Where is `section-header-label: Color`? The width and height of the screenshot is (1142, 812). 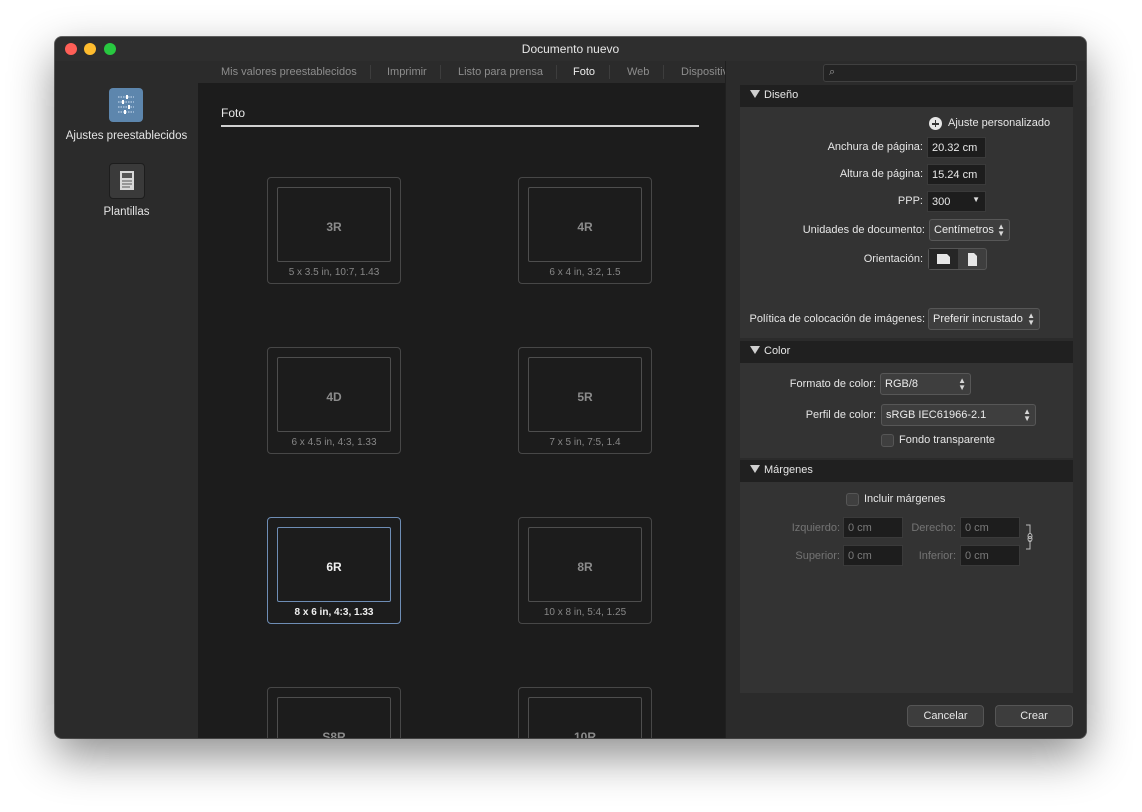
section-header-label: Color is located at coordinates (777, 351).